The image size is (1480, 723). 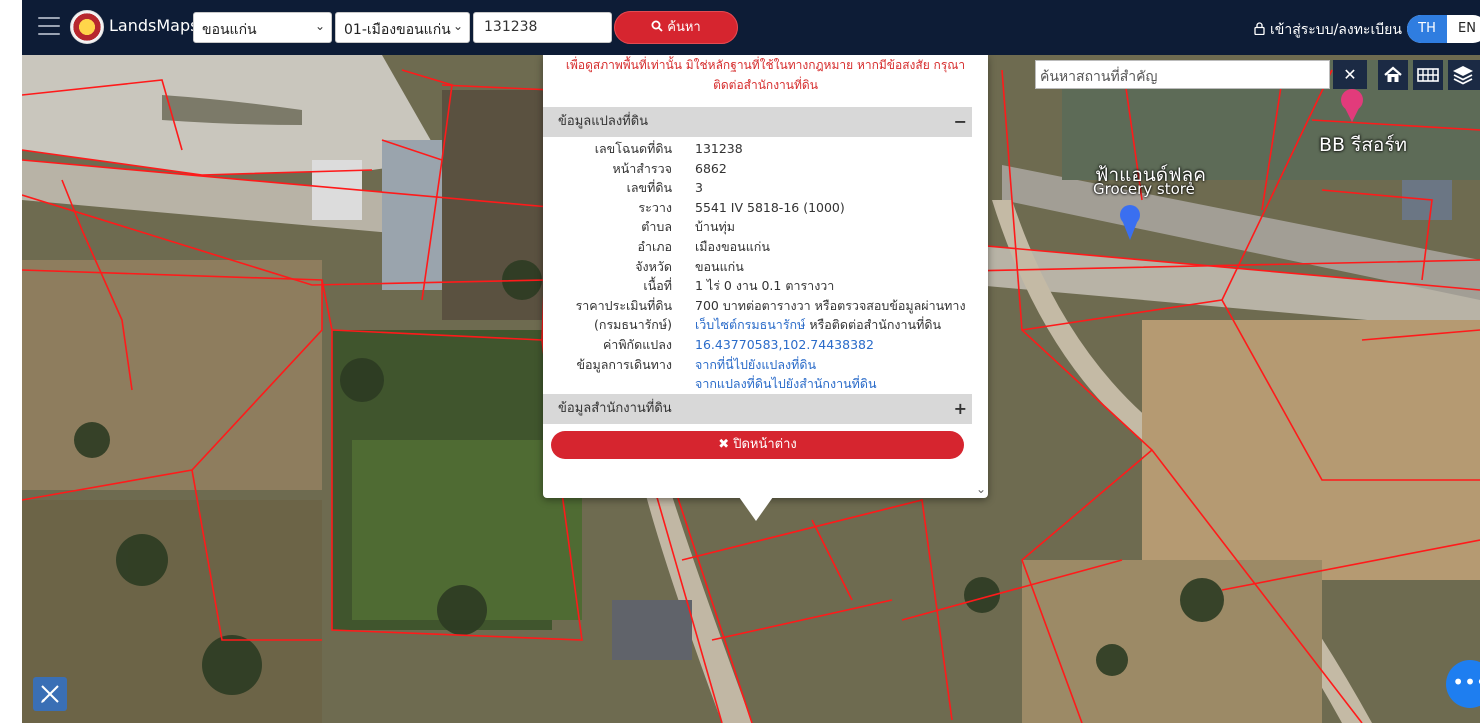 I want to click on directions-to-parcel-link: จากที่นี่ไปยังแปลงที่ดิน, so click(x=755, y=365).